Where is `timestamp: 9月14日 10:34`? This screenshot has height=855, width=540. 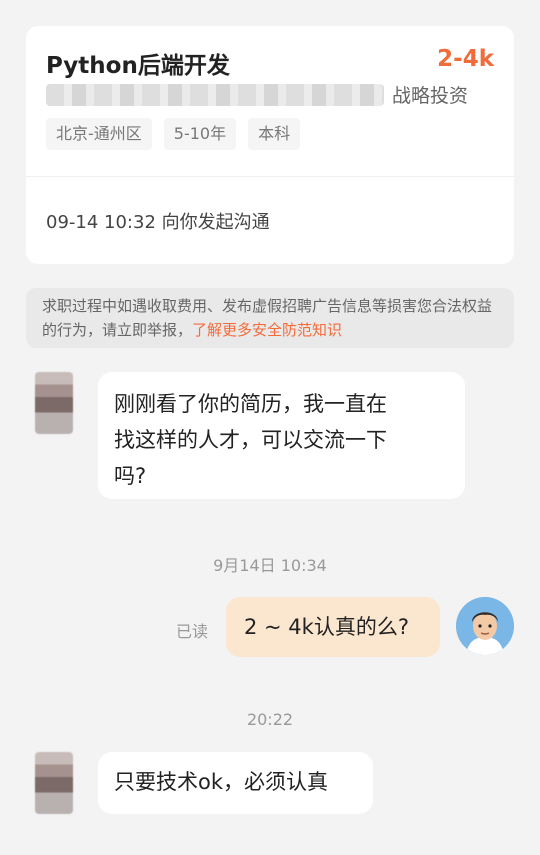
timestamp: 9月14日 10:34 is located at coordinates (270, 565).